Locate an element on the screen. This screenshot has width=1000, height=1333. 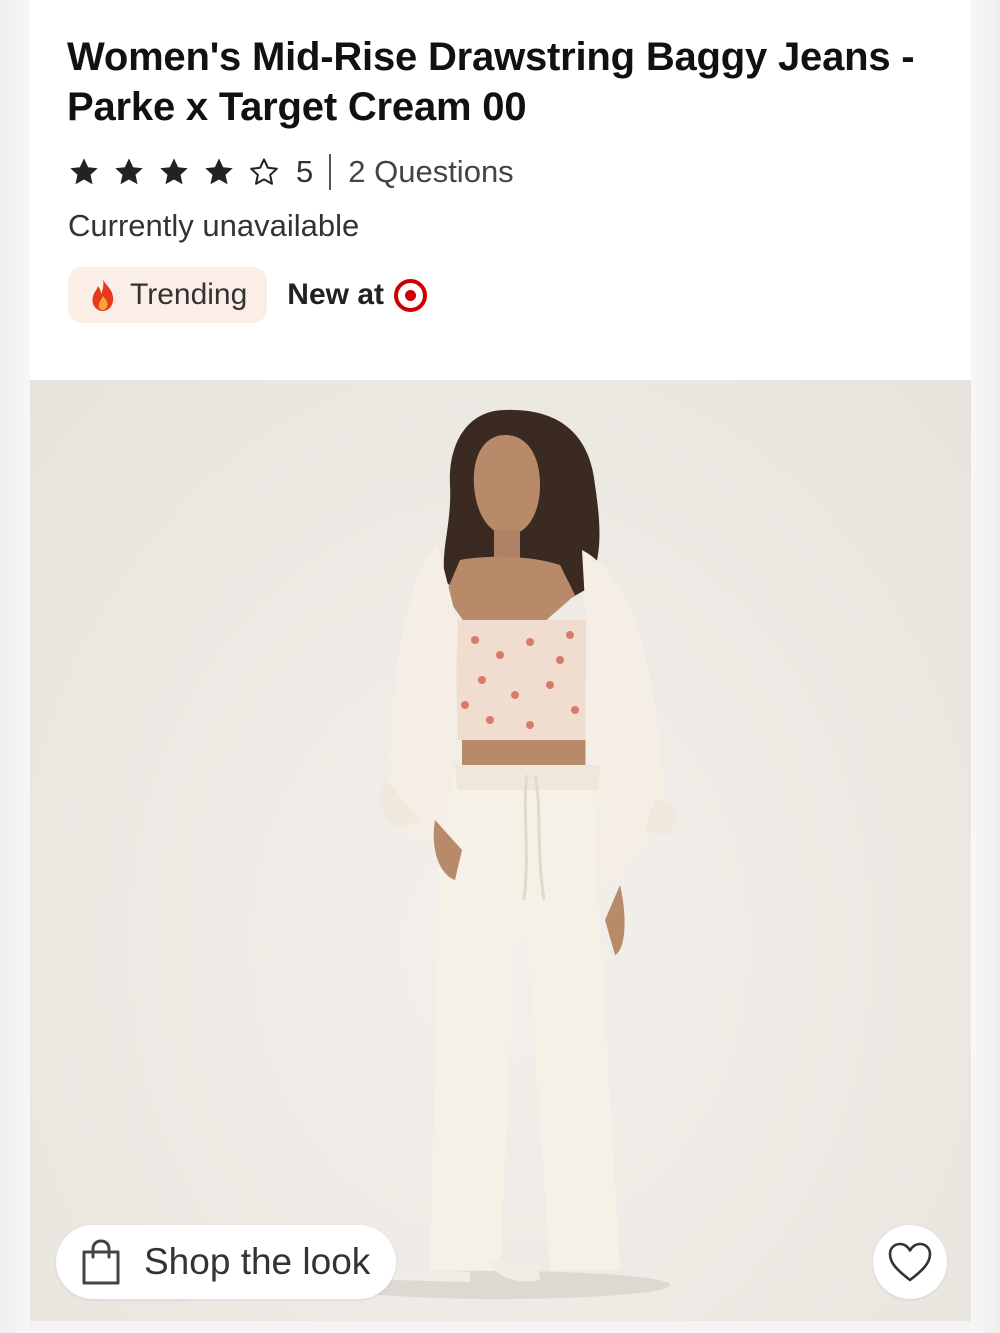
rating-count: 5 is located at coordinates (304, 172).